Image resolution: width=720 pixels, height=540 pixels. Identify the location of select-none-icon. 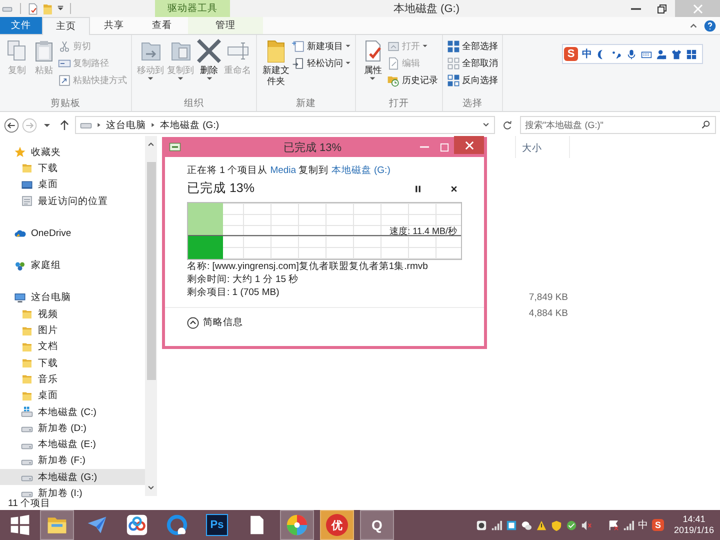
(453, 63).